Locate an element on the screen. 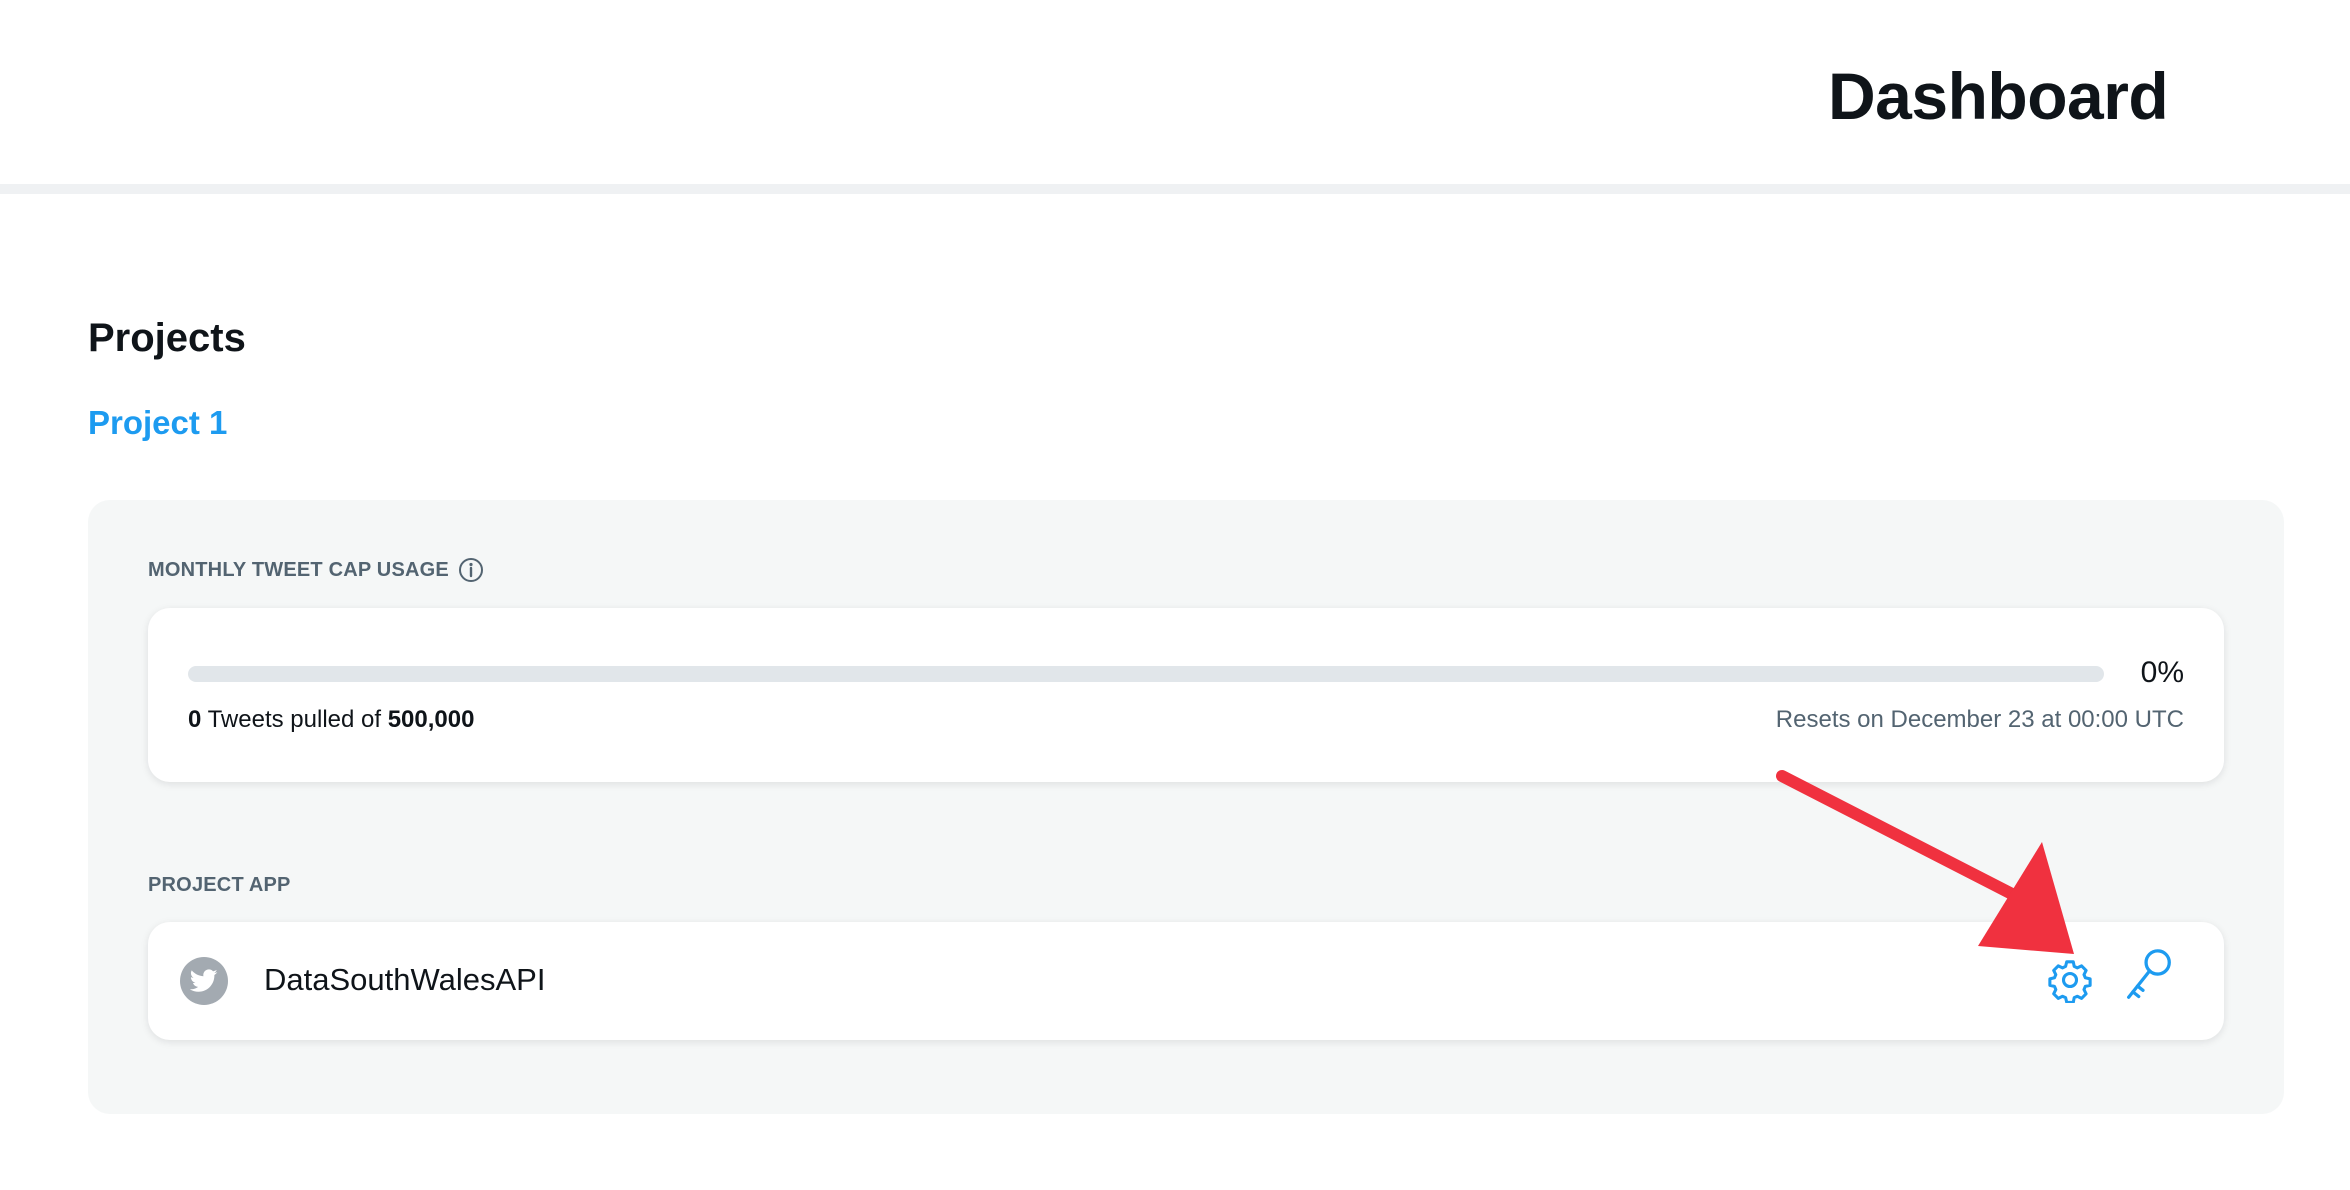  project-app-label: PROJECT APP is located at coordinates (219, 885).